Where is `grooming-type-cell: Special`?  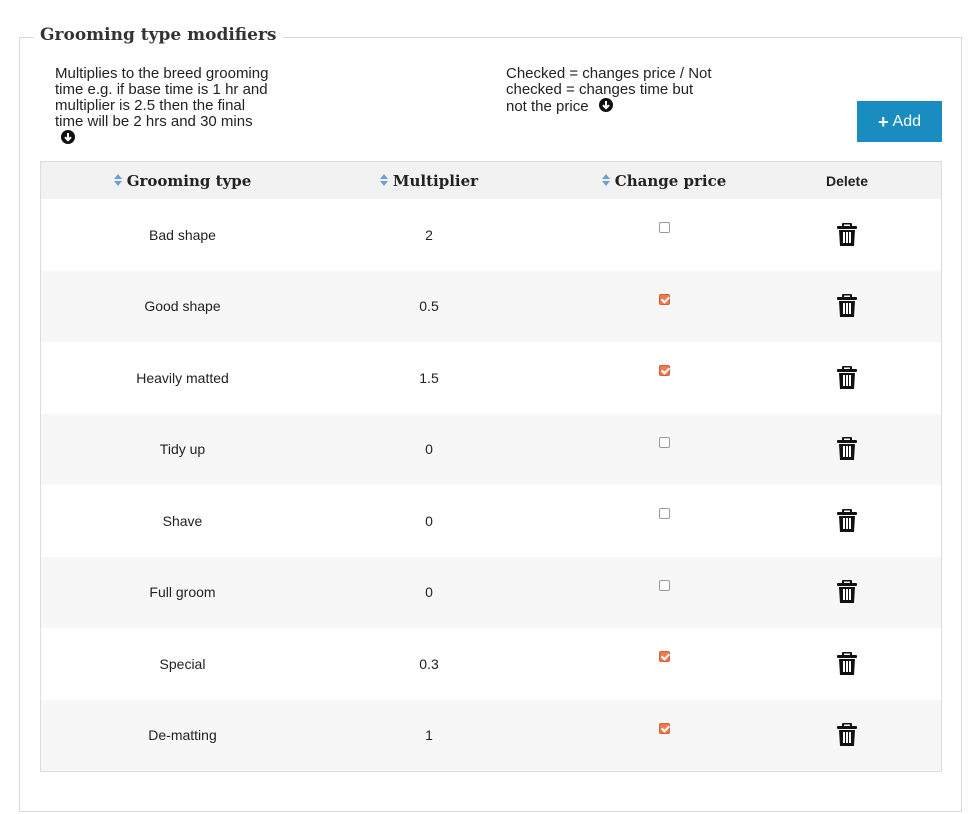
grooming-type-cell: Special is located at coordinates (182, 663).